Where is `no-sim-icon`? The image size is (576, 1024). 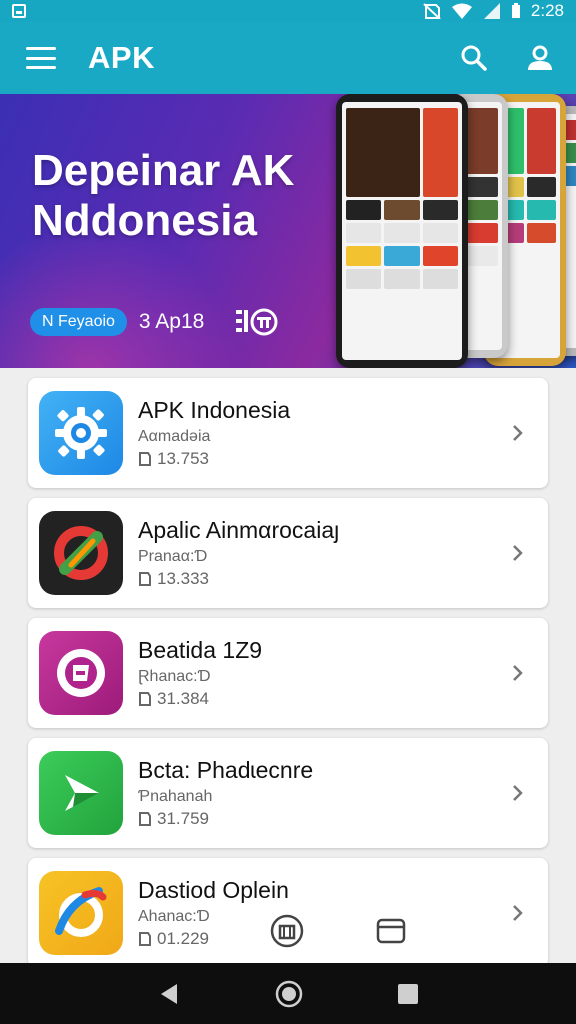
no-sim-icon is located at coordinates (432, 11).